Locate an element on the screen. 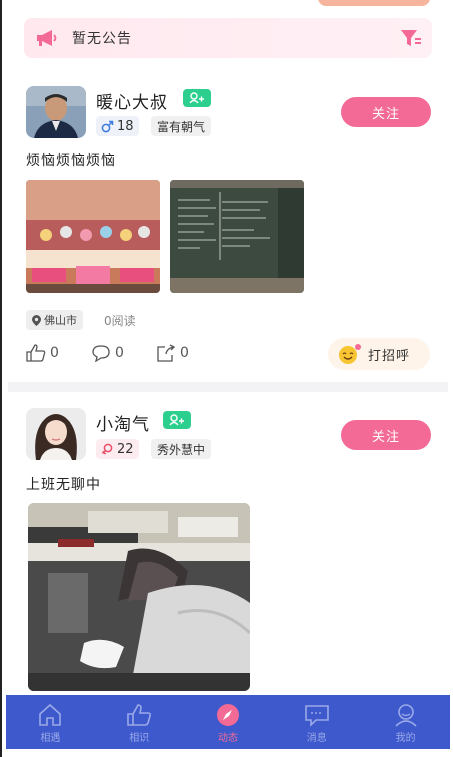 The height and width of the screenshot is (757, 453). tab-messages: 消息 is located at coordinates (316, 722).